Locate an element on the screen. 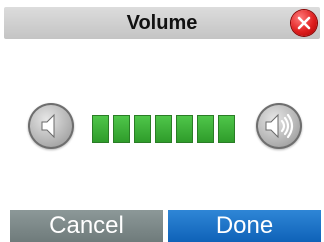 The width and height of the screenshot is (324, 242). close-icon is located at coordinates (304, 23).